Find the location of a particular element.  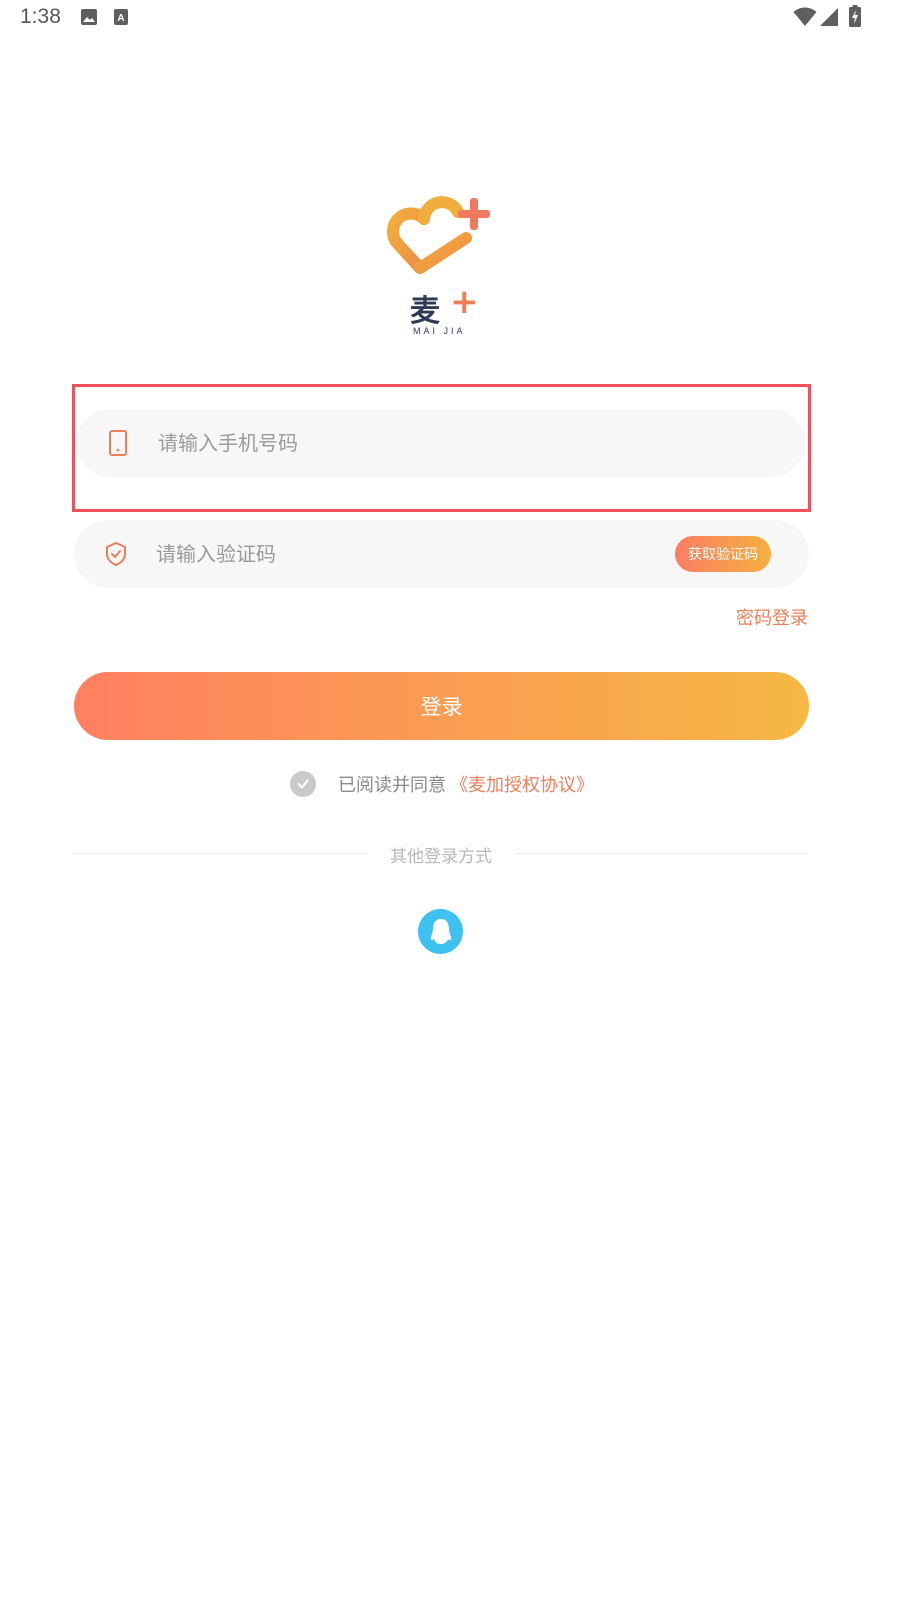

battery-charging-icon is located at coordinates (855, 16).